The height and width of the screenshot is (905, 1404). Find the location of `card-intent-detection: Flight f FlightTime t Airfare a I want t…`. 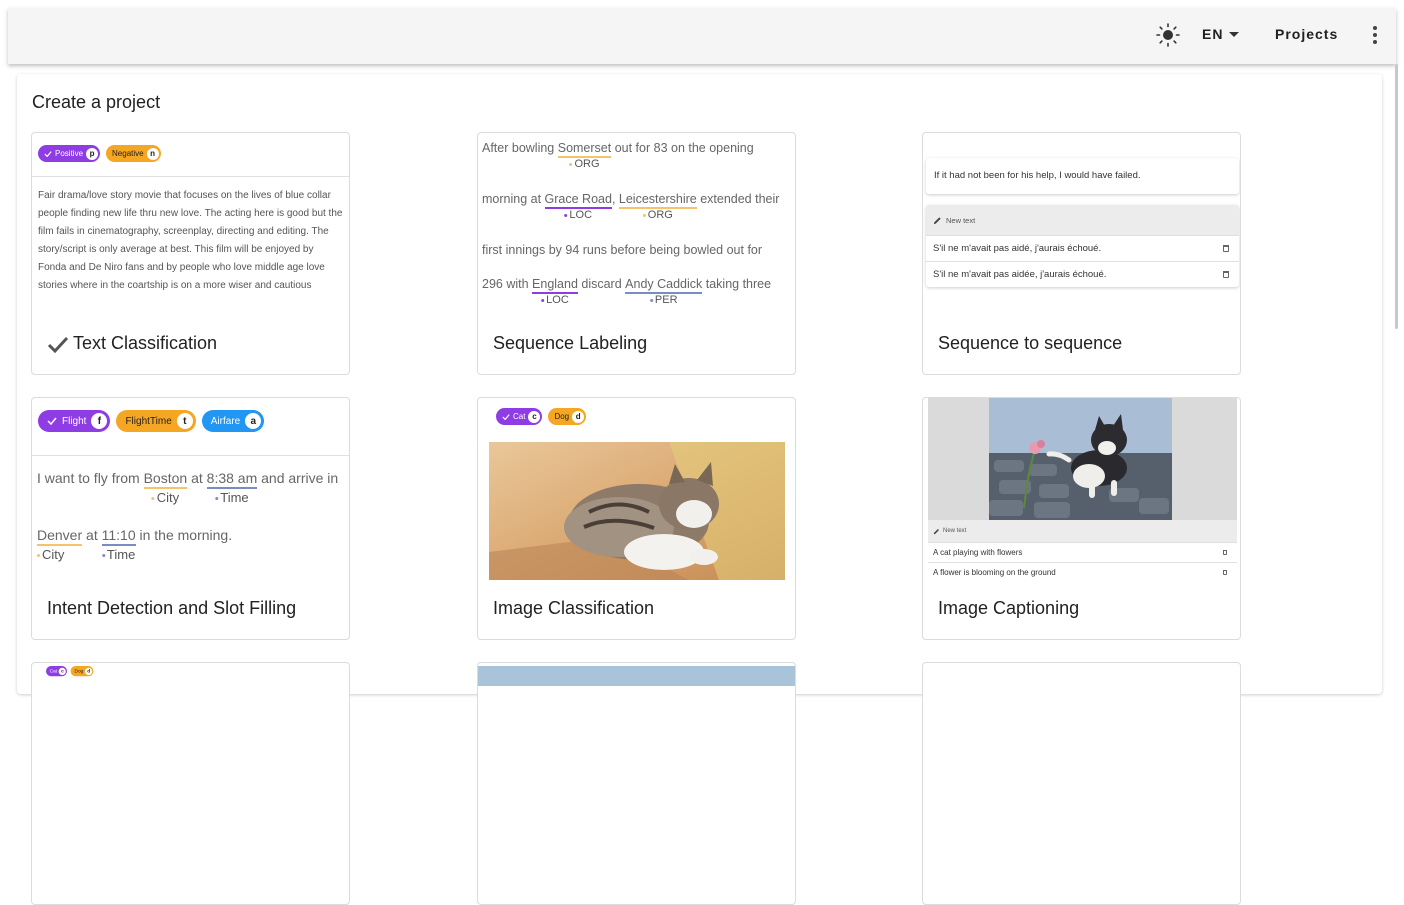

card-intent-detection: Flight f FlightTime t Airfare a I want t… is located at coordinates (190, 518).